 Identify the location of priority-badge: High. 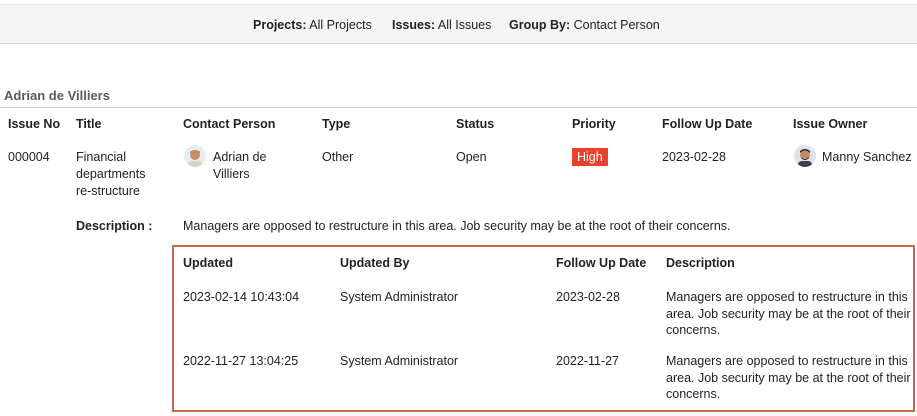
(590, 157).